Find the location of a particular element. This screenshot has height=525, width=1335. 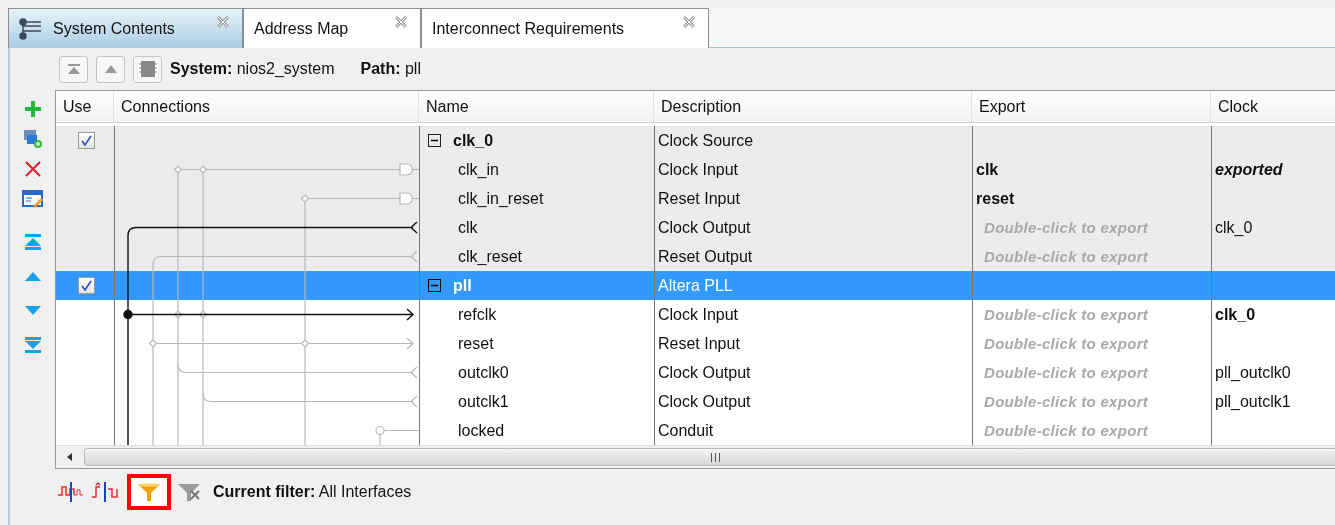

column-header: Clock is located at coordinates (1273, 106).